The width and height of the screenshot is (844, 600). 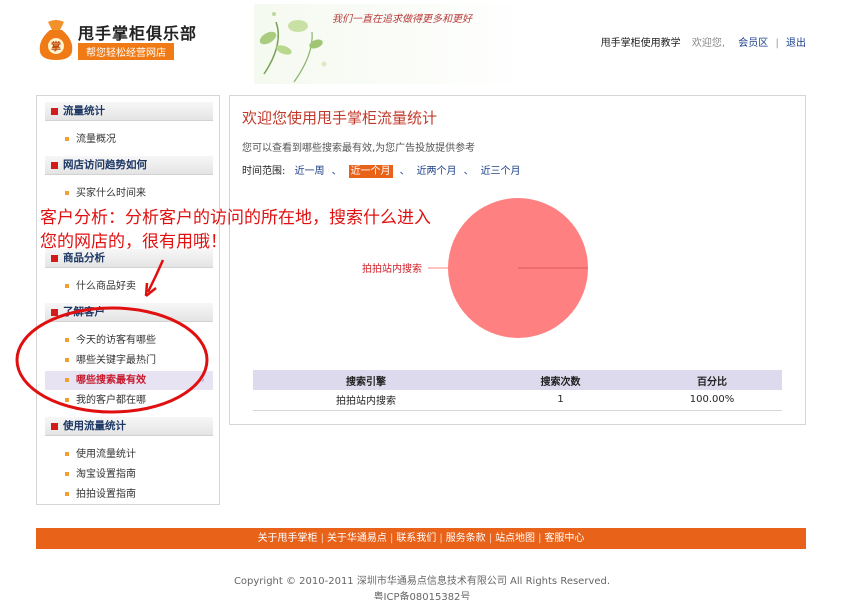 I want to click on range-option-two-months: 近两个月, so click(x=437, y=171).